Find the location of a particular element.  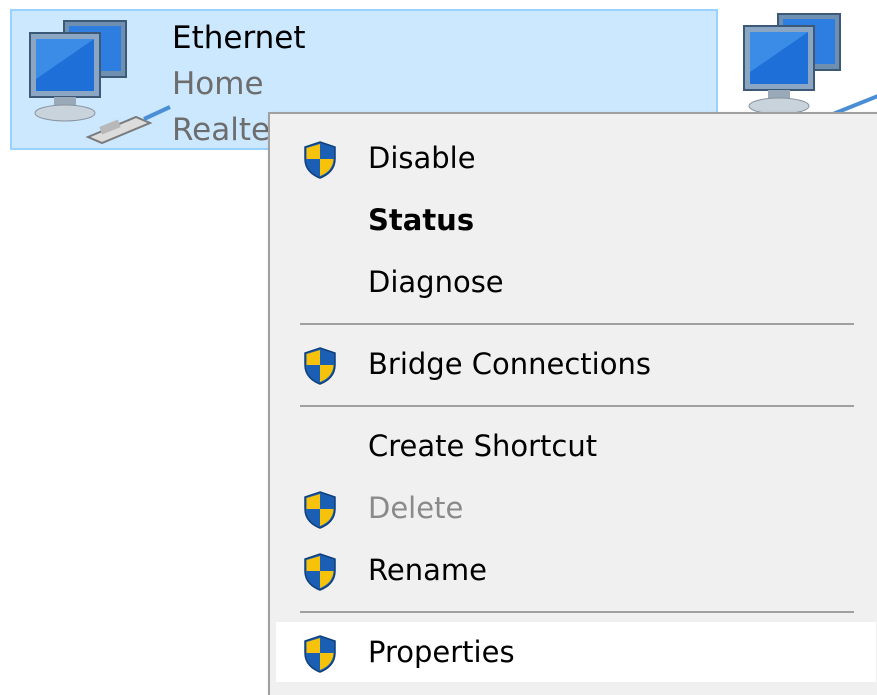

menu-item-status: Status is located at coordinates (576, 220).